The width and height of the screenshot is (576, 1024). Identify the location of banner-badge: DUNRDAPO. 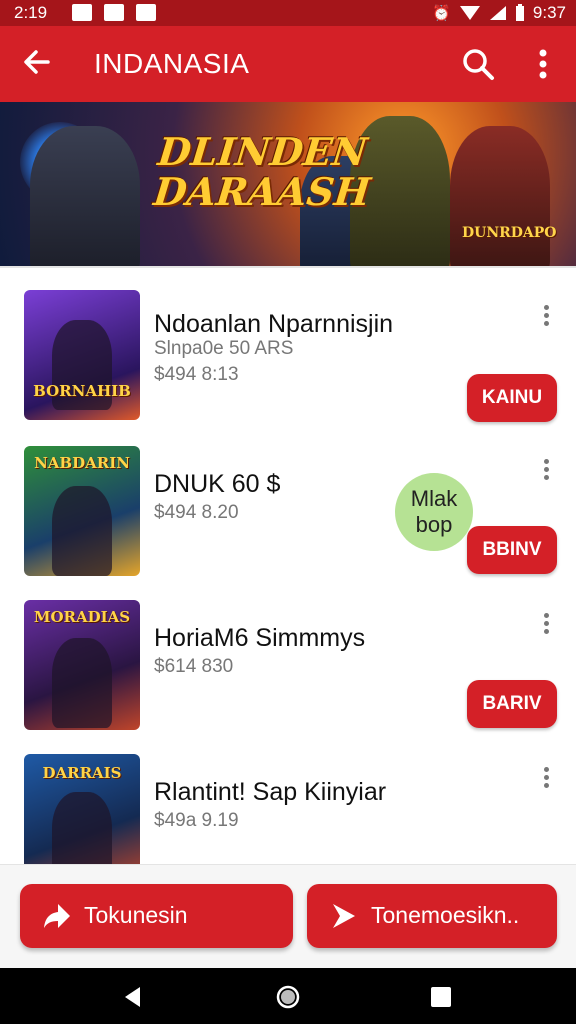
(509, 233).